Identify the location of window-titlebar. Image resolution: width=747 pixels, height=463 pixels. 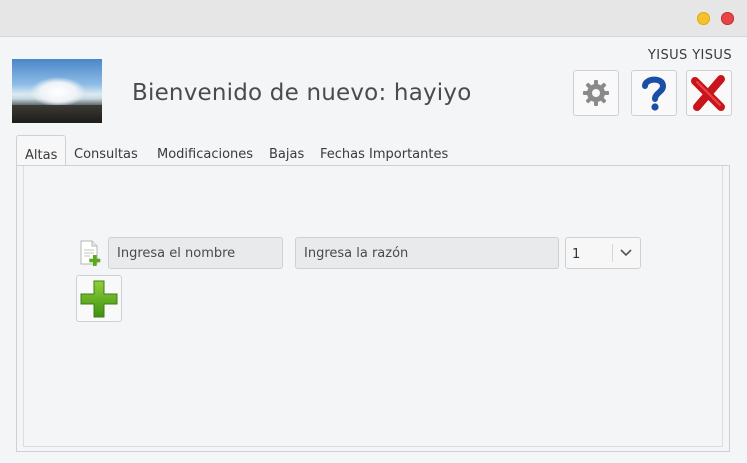
(373, 18).